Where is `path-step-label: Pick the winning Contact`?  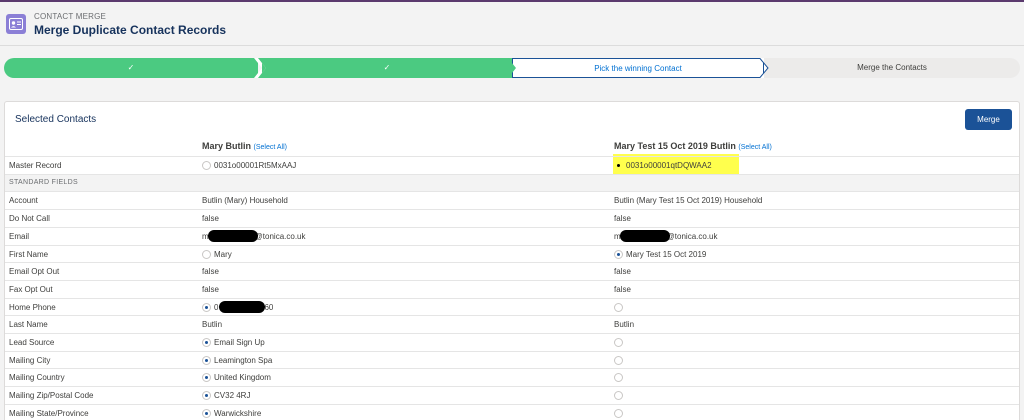
path-step-label: Pick the winning Contact is located at coordinates (638, 68).